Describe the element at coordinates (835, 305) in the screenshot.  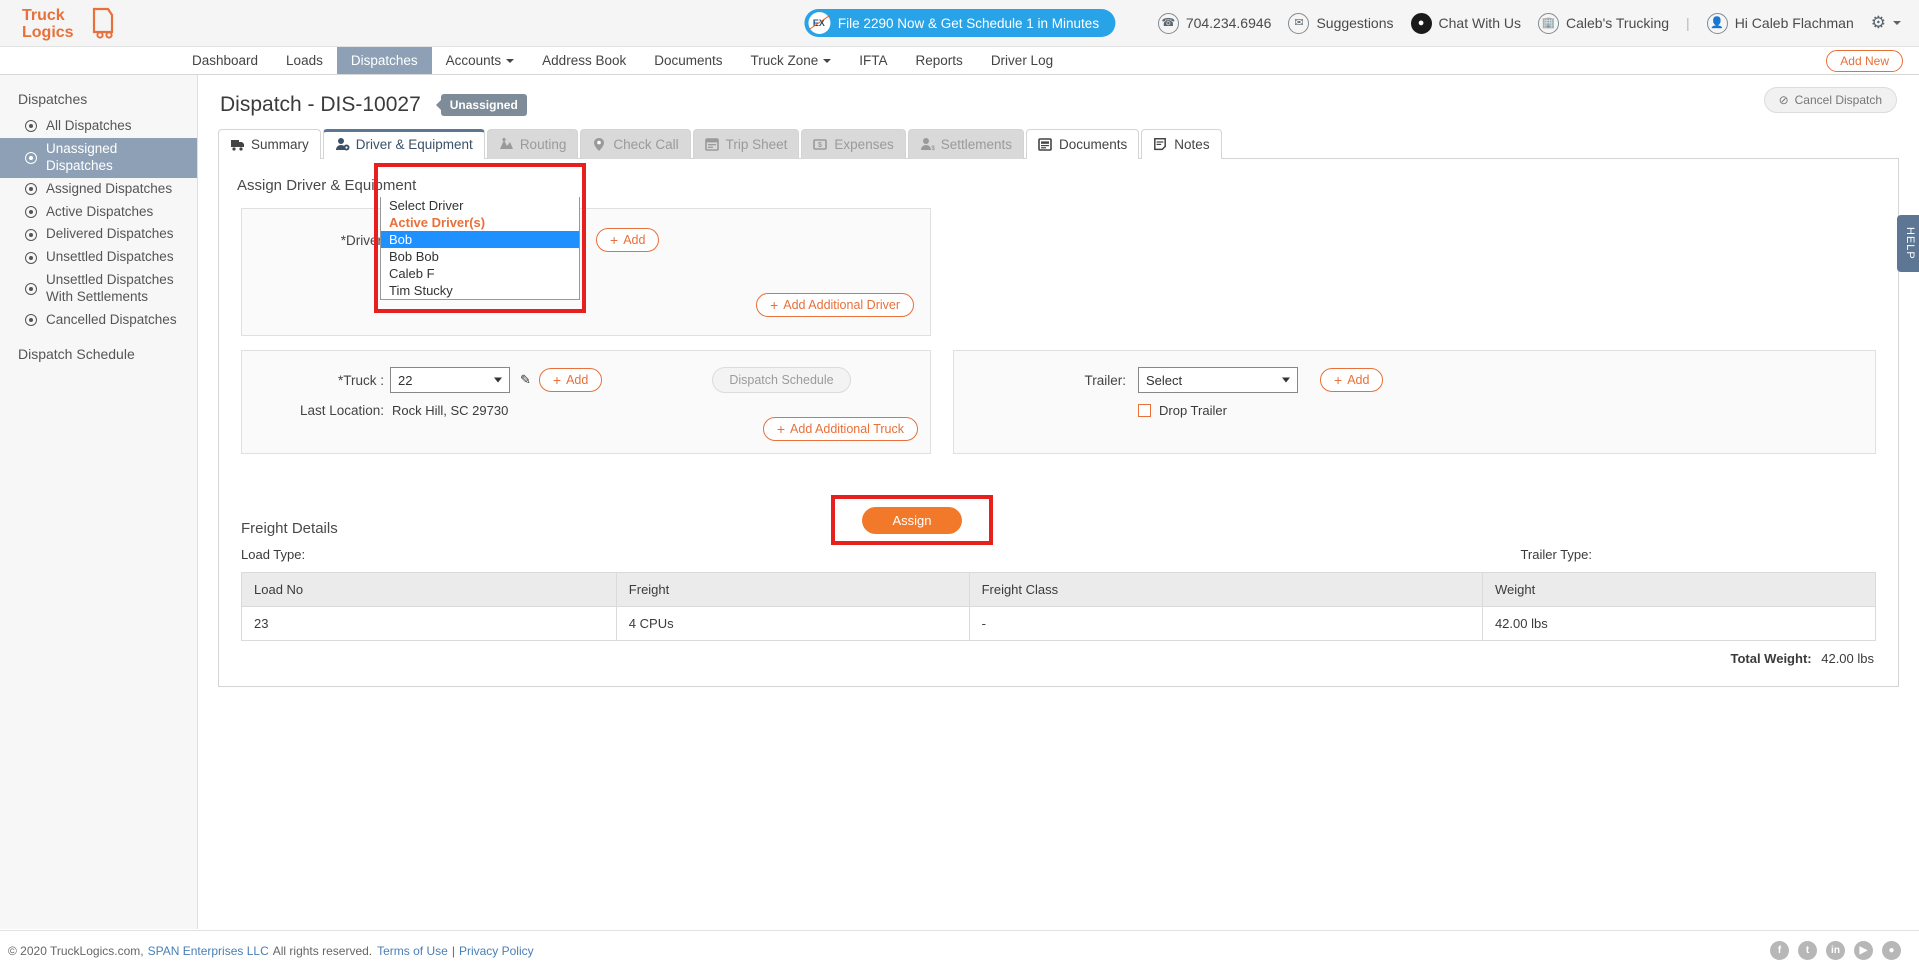
I see `add-additional-driver-button: + Add Additional Driver` at that location.